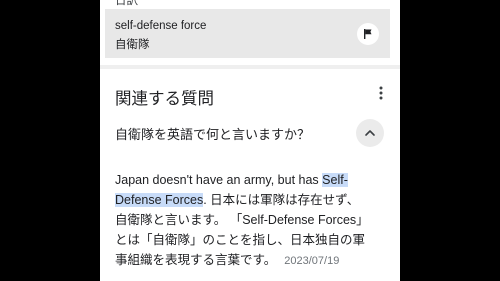  Describe the element at coordinates (312, 261) in the screenshot. I see `answer-date: 2023/07/19` at that location.